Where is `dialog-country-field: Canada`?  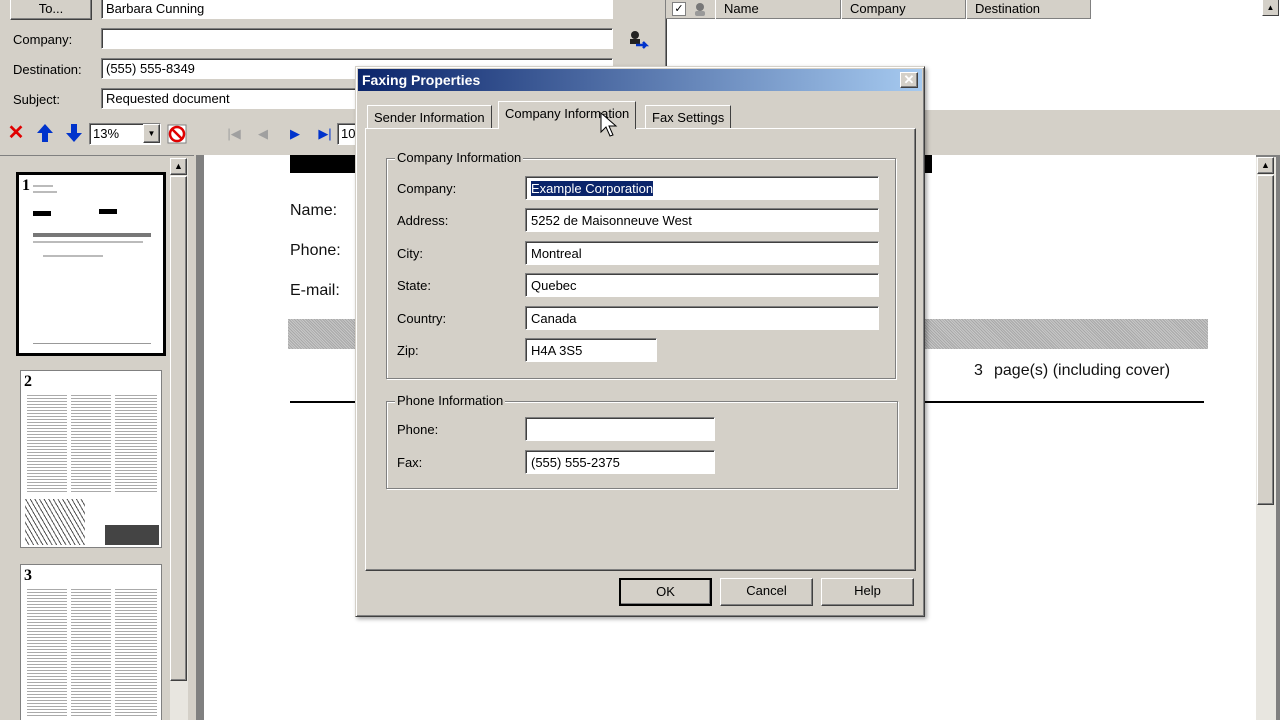
dialog-country-field: Canada is located at coordinates (702, 318).